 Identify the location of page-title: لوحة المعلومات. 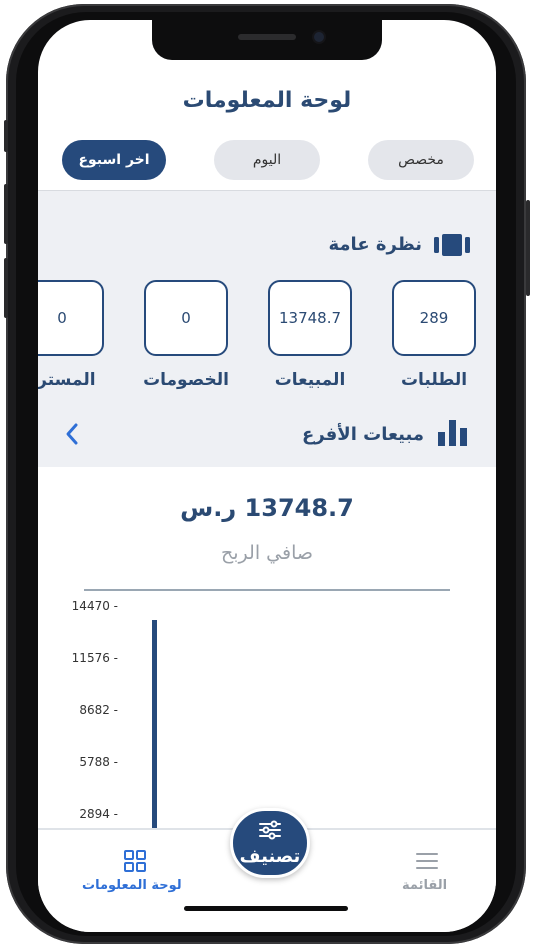
(267, 100).